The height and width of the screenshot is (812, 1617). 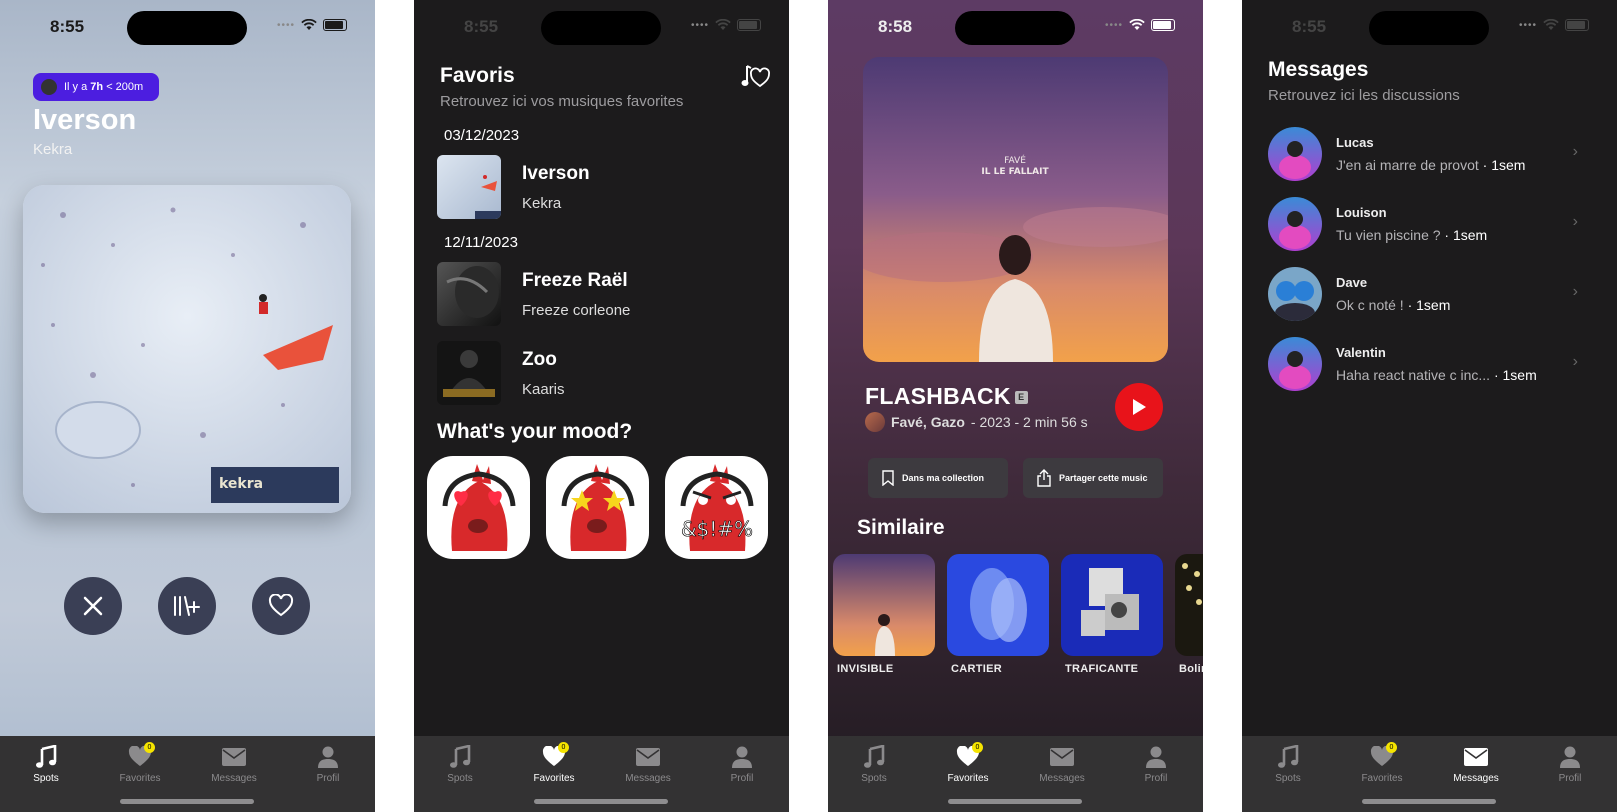 I want to click on conversation-row: Louison Tu vien piscine ? · 1sem ›, so click(x=1428, y=225).